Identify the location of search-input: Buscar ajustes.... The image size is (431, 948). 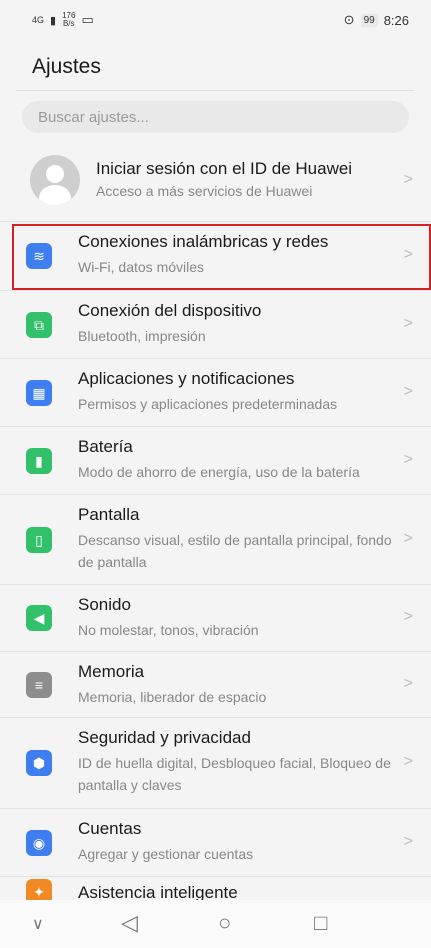
(215, 117).